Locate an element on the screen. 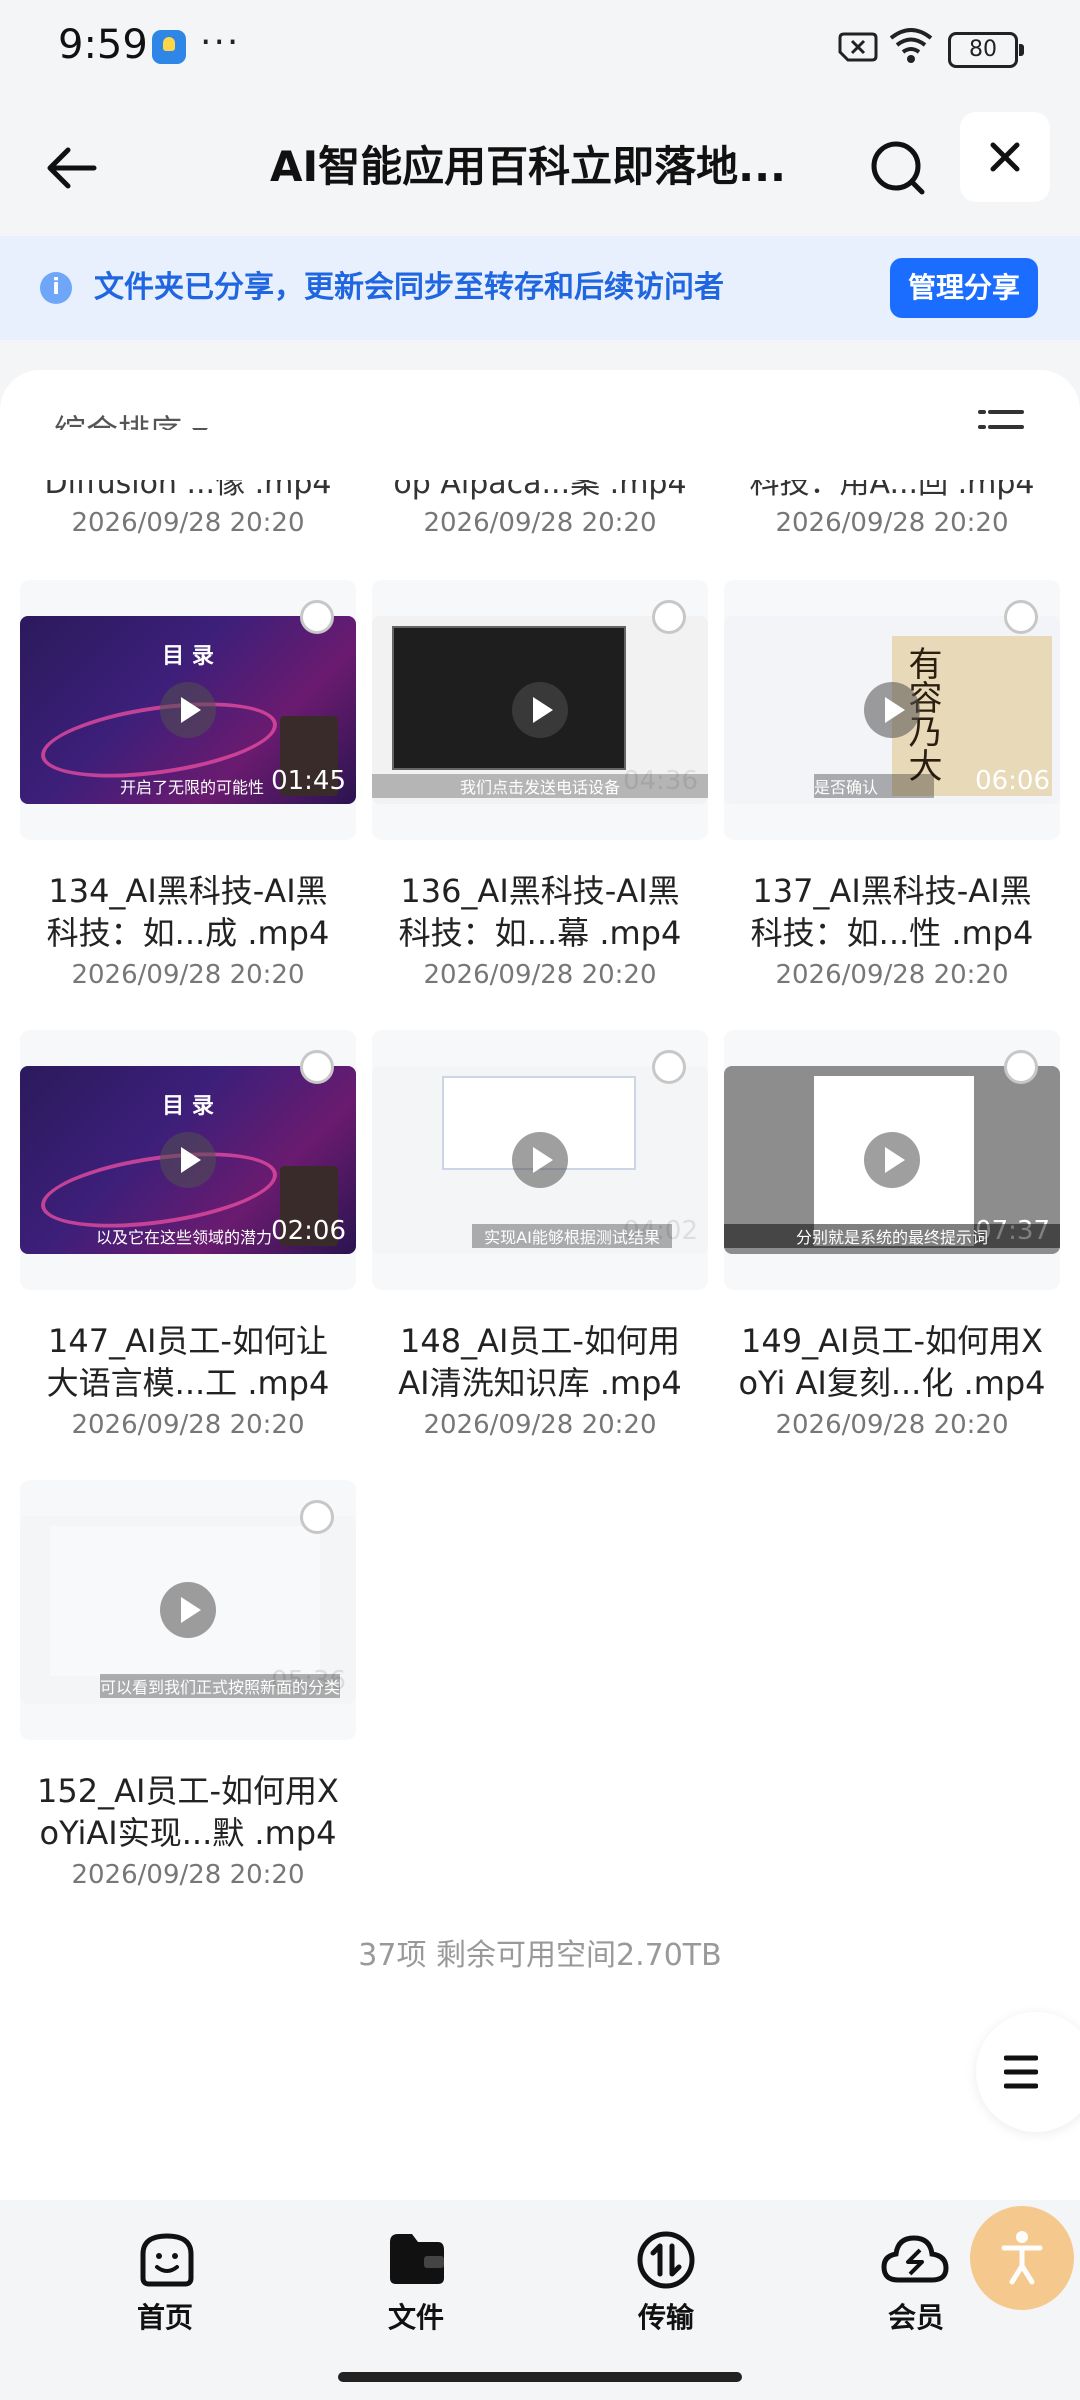  video-caption: 以及它在这些领域的潜力 is located at coordinates (184, 1237).